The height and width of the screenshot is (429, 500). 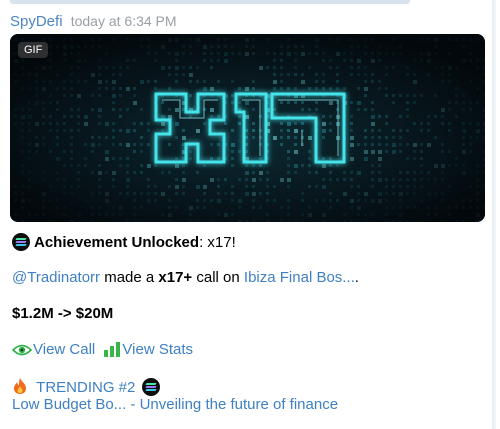 I want to click on achievement-line: Achievement Unlocked: x17!, so click(x=124, y=242).